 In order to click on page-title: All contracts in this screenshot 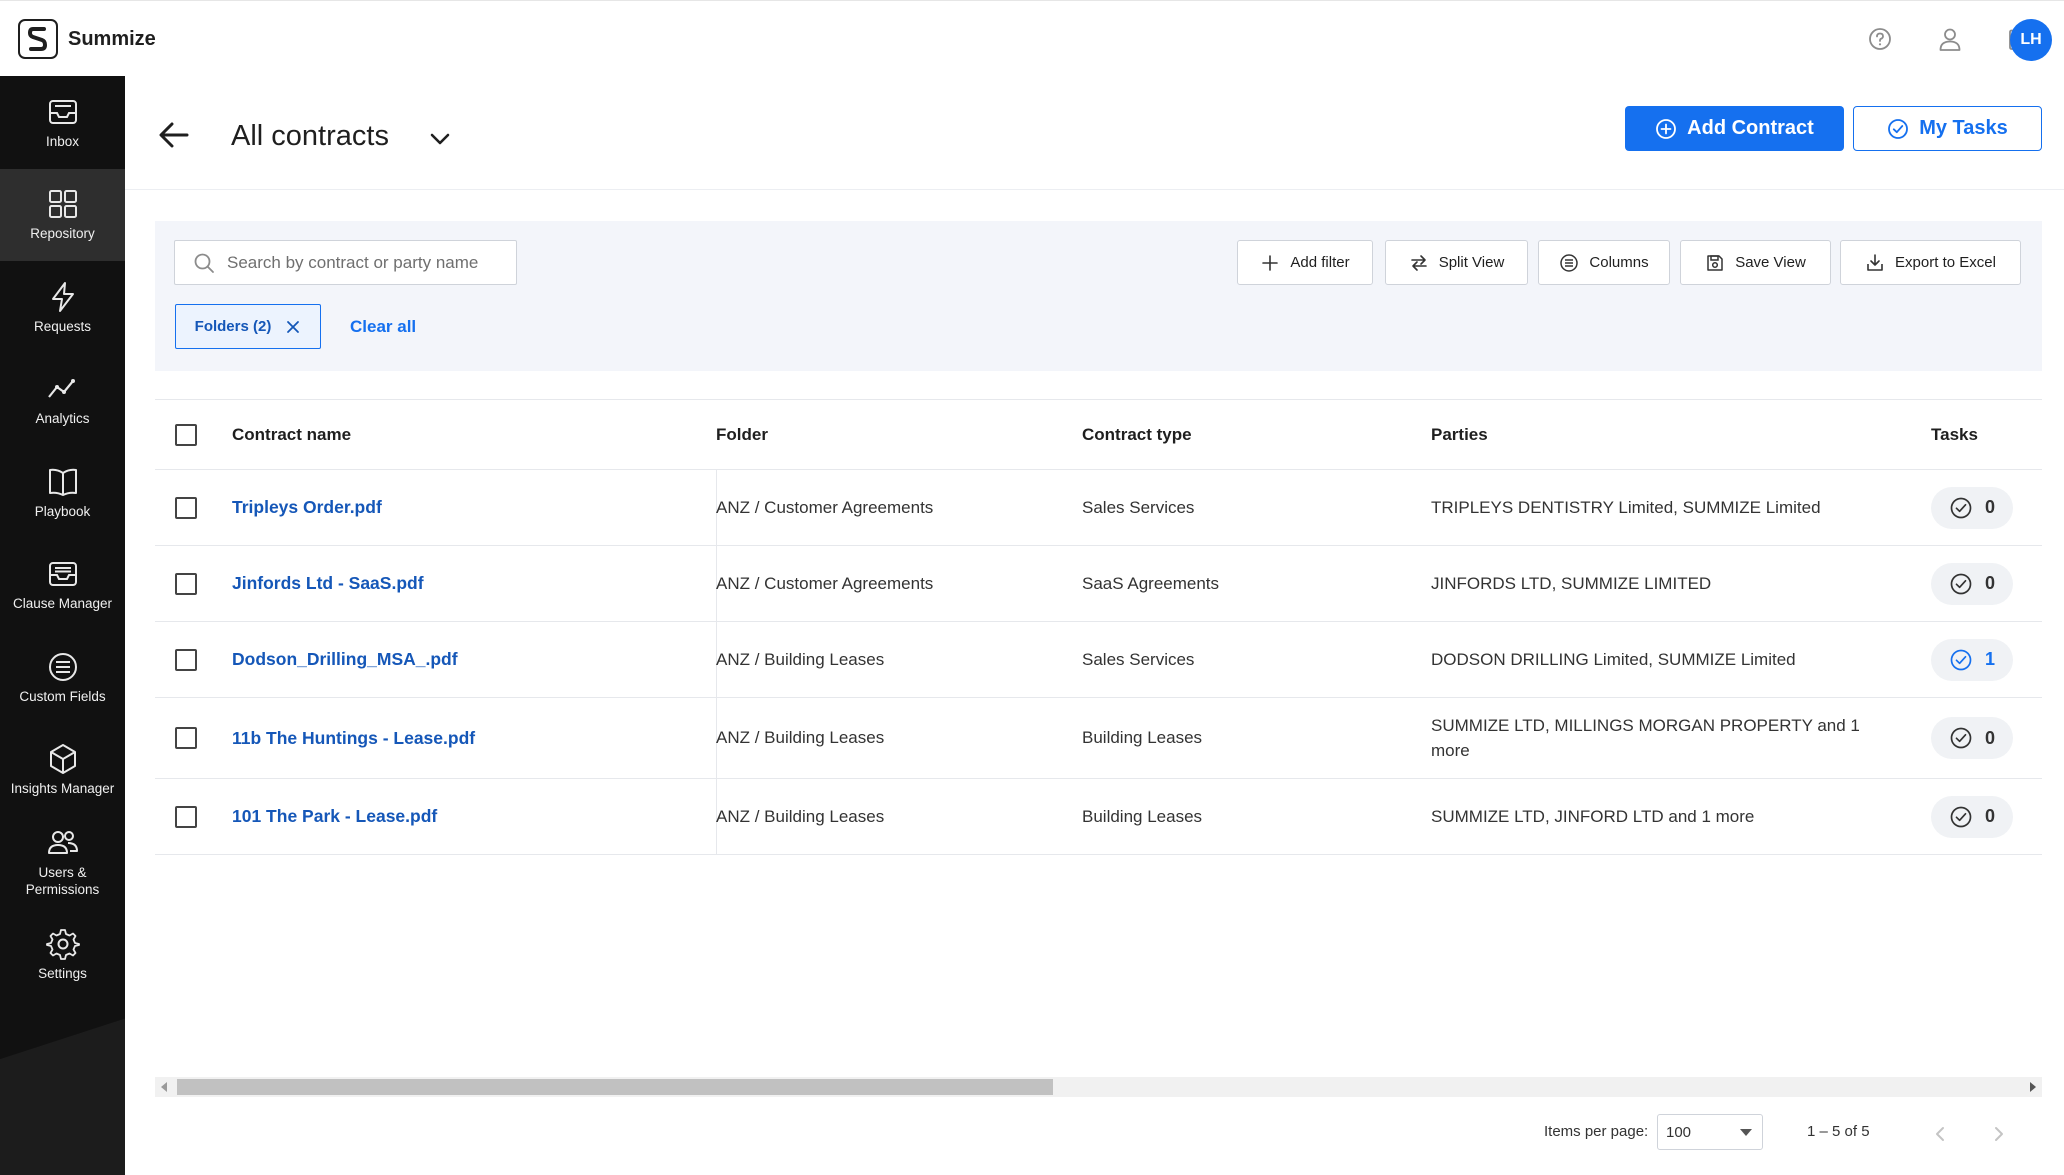, I will do `click(310, 136)`.